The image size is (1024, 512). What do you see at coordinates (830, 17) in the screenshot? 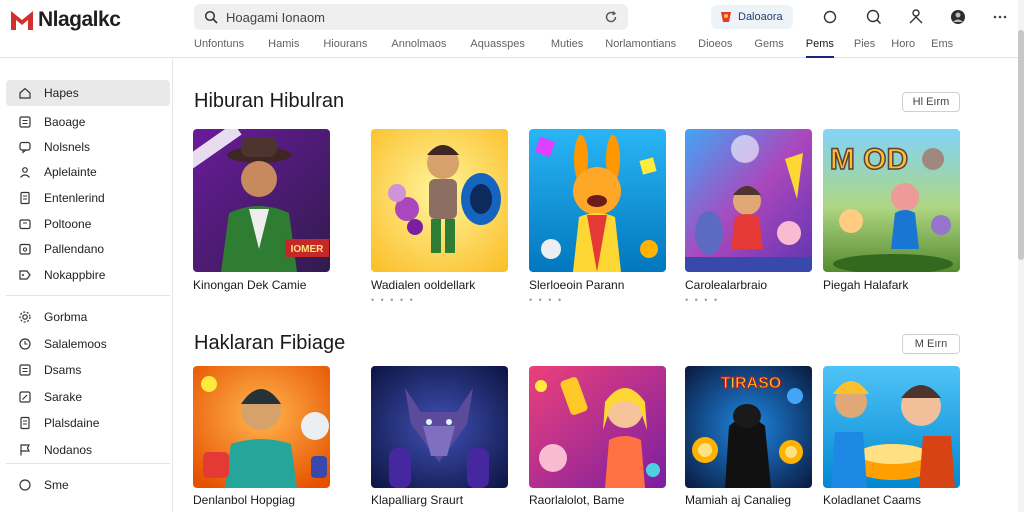
I see `circle-icon` at bounding box center [830, 17].